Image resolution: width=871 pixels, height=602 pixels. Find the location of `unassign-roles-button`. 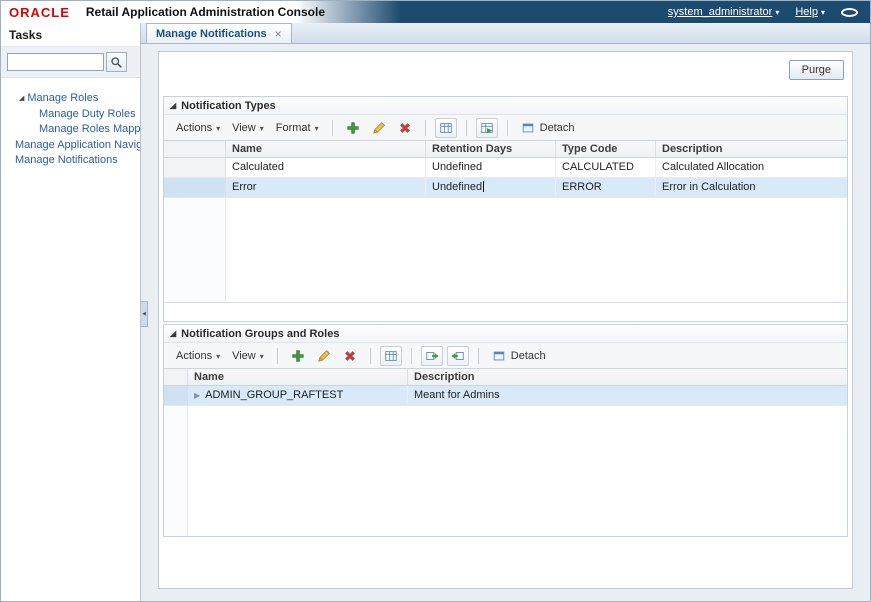

unassign-roles-button is located at coordinates (457, 355).